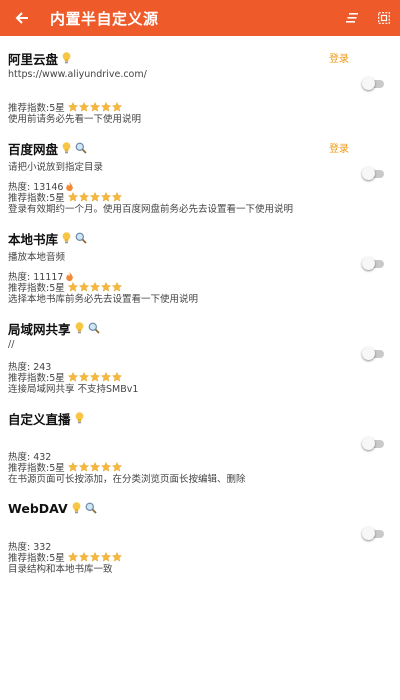 The image size is (400, 700). I want to click on source-item: WebDAV 热度: 332 推荐指数:5星 目录结构和本地书库一致, so click(200, 531).